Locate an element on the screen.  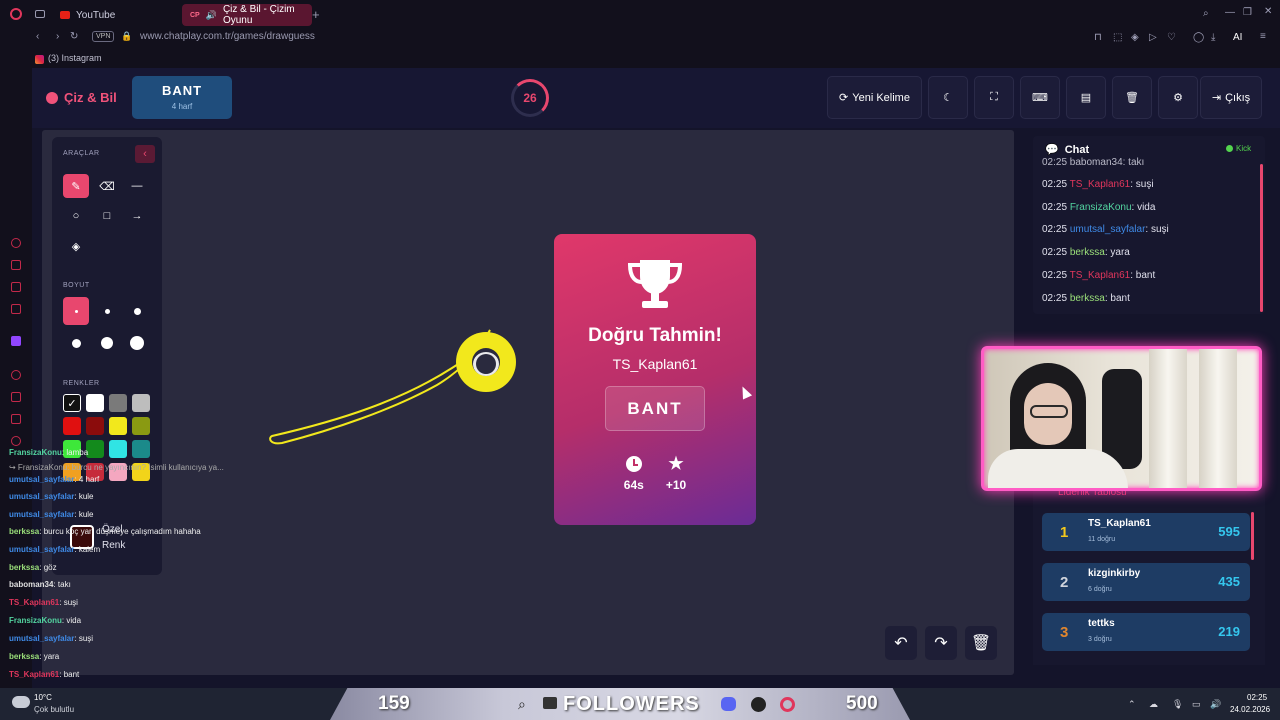
opera-taskbar-icon is located at coordinates (787, 704).